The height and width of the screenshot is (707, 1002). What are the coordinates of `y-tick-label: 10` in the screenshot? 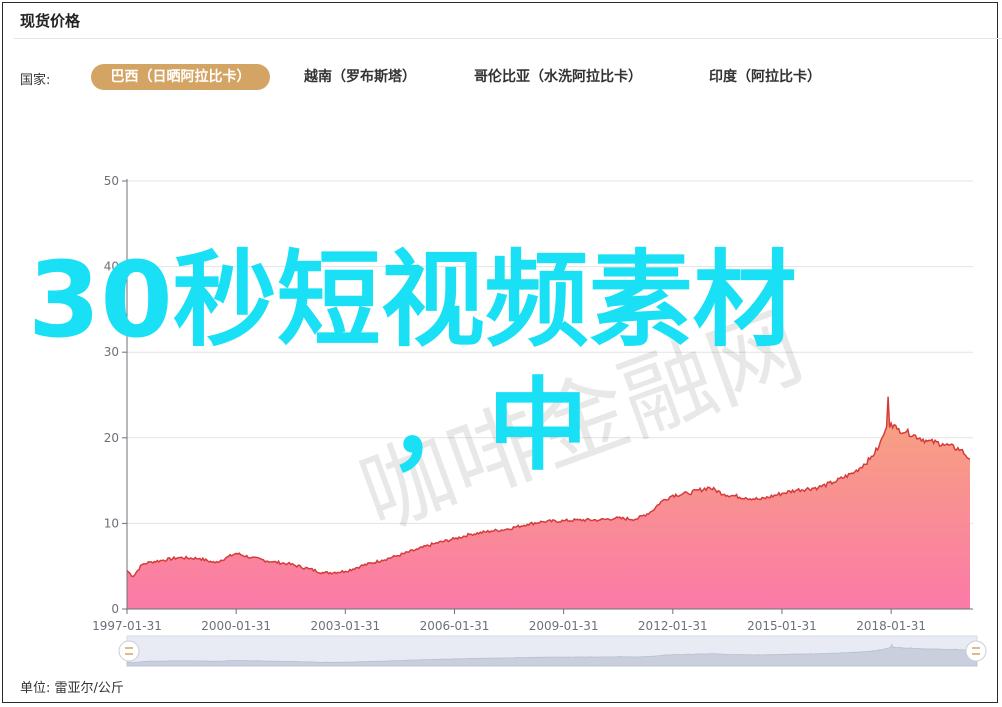 It's located at (111, 523).